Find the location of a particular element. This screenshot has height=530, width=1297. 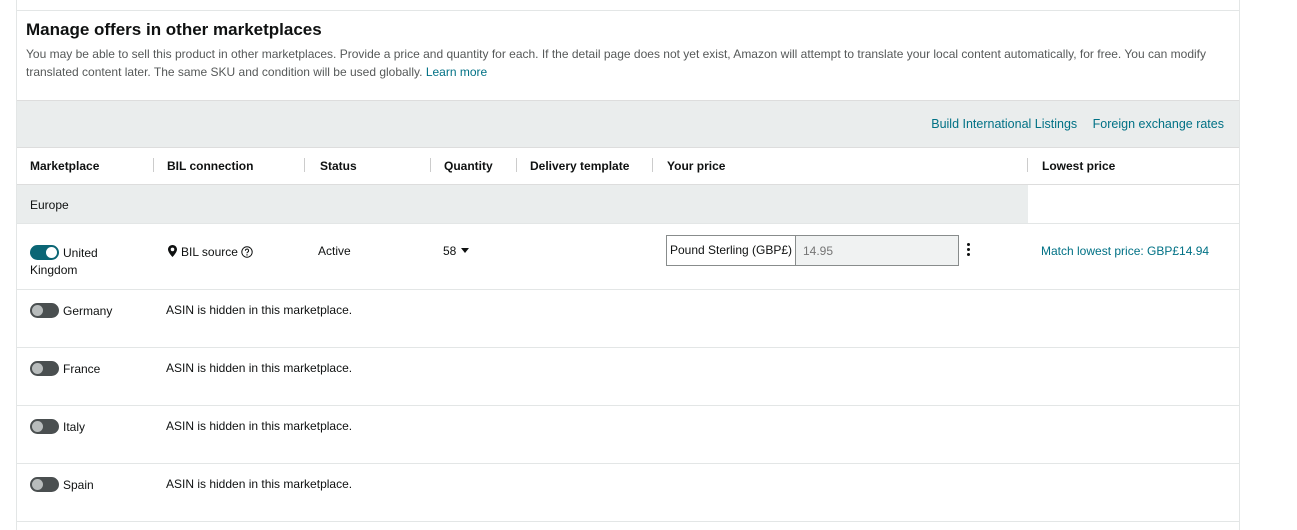

region-group-header: Europe is located at coordinates (522, 204).